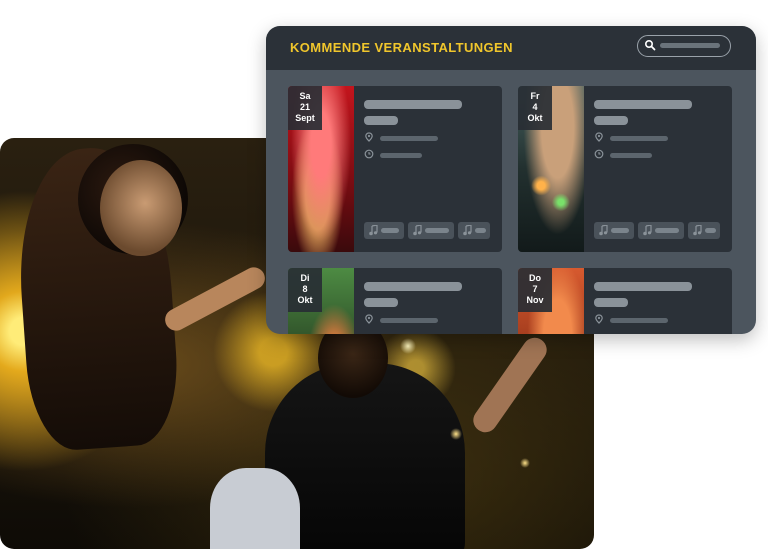  Describe the element at coordinates (510, 385) in the screenshot. I see `raised-arm` at that location.